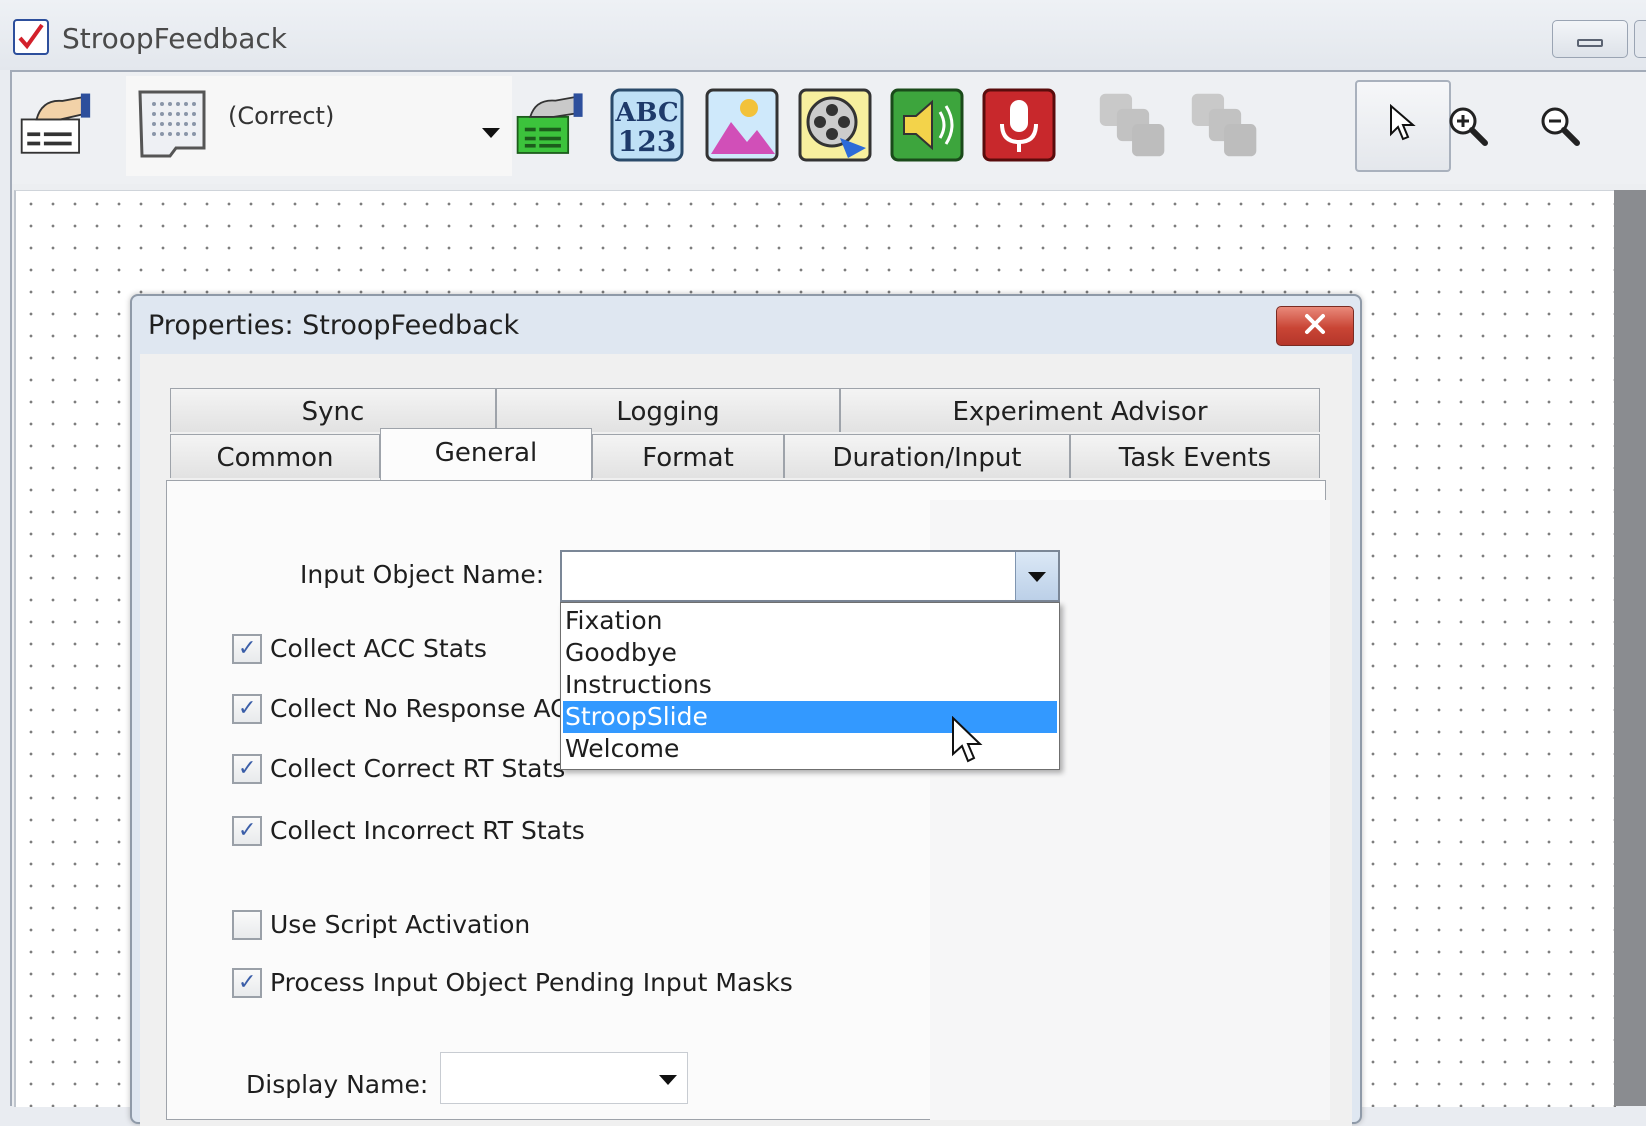 This screenshot has width=1646, height=1126. What do you see at coordinates (247, 925) in the screenshot?
I see `checkbox-use-script-activation` at bounding box center [247, 925].